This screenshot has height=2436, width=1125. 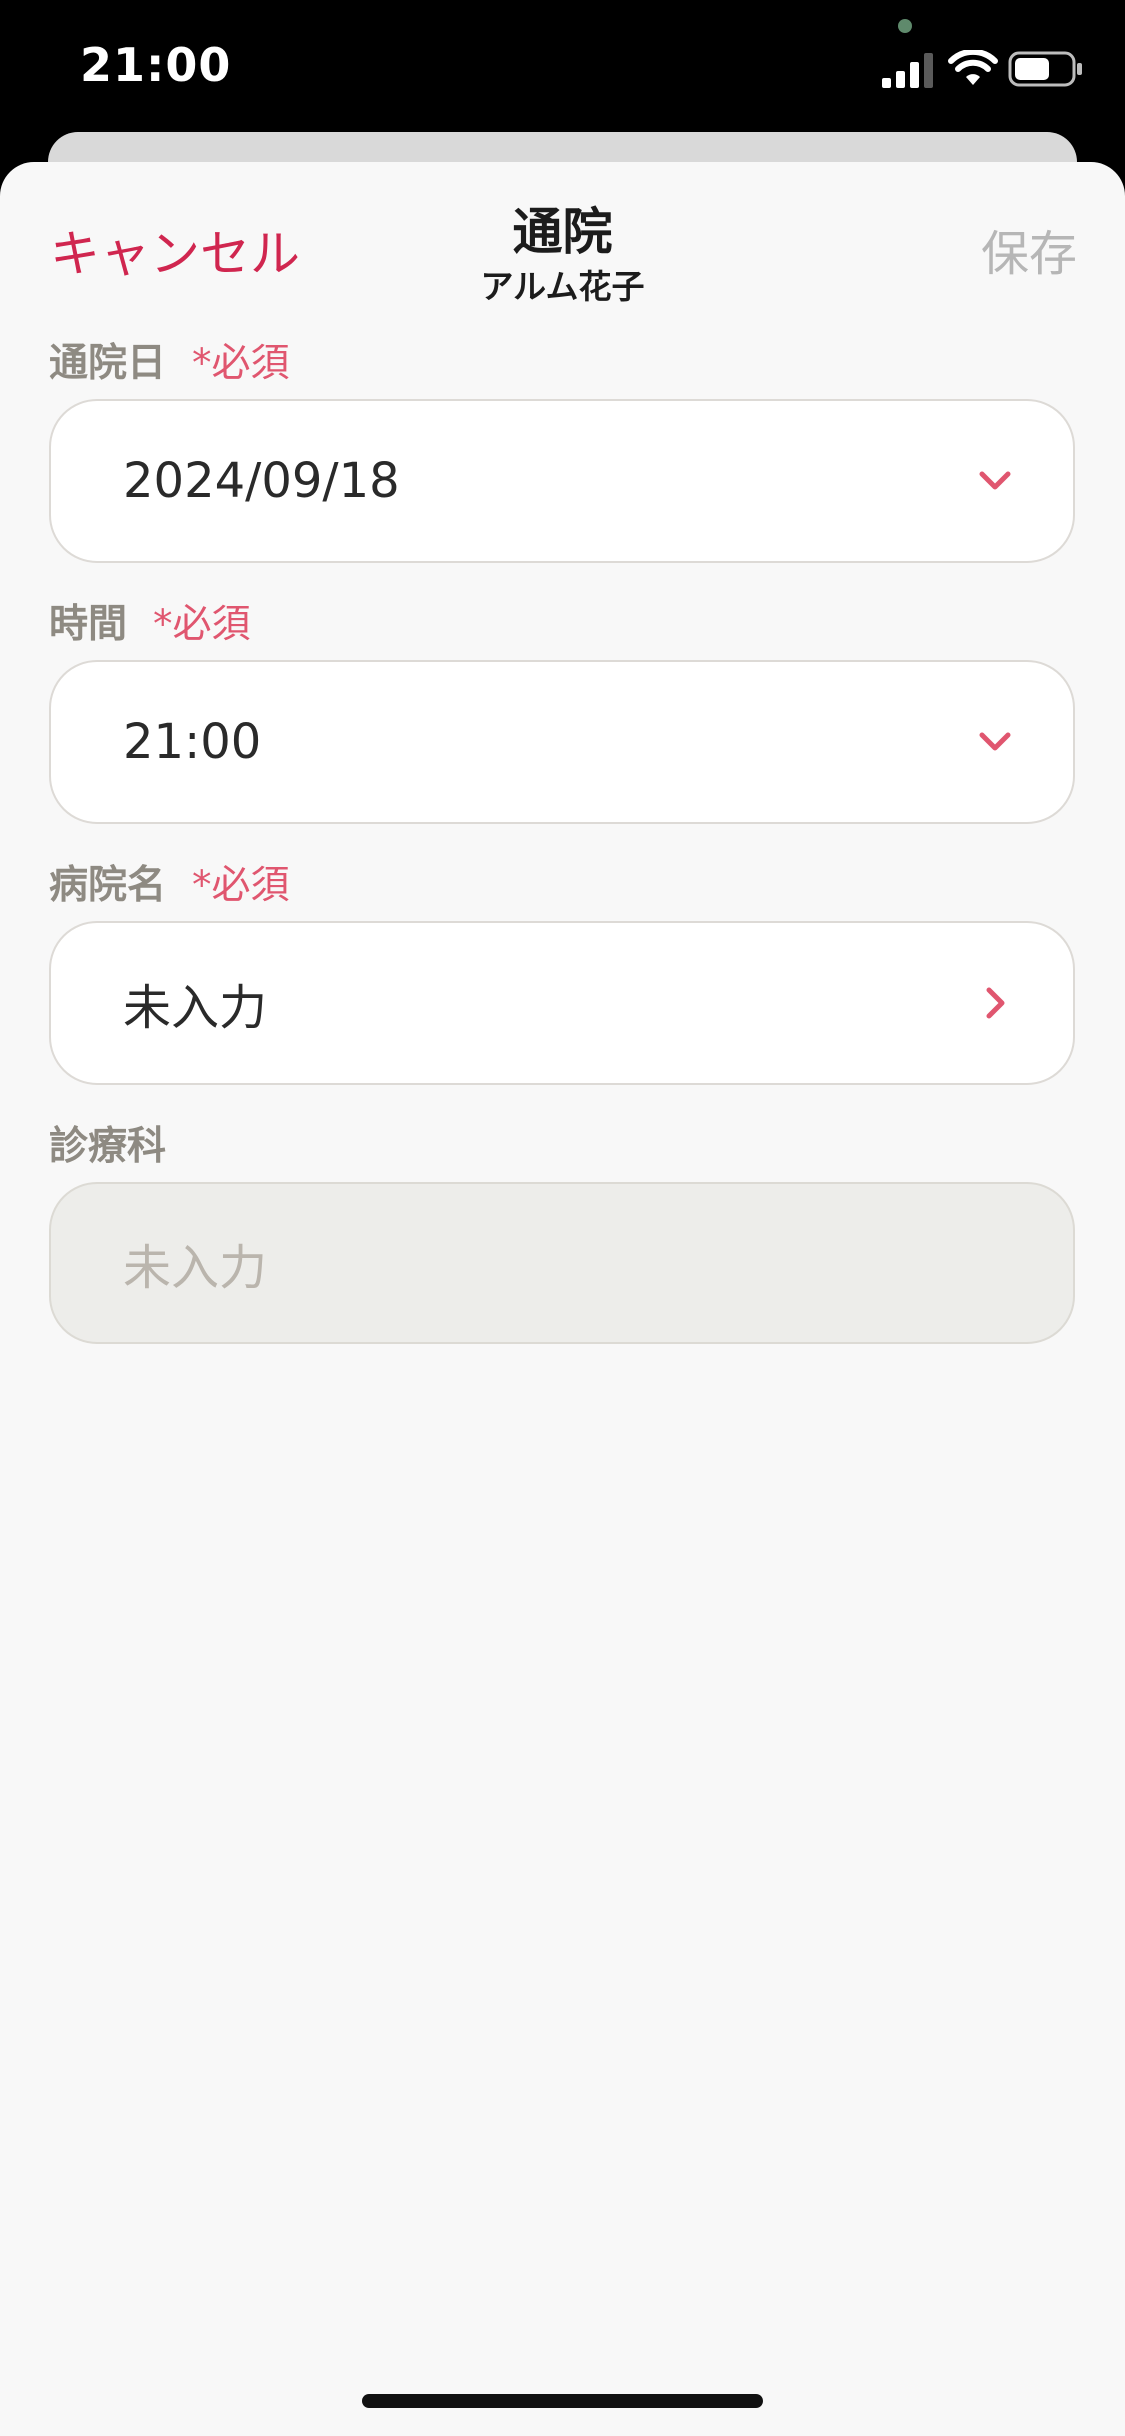 I want to click on hospital-name-label-text: 病院名, so click(x=108, y=885).